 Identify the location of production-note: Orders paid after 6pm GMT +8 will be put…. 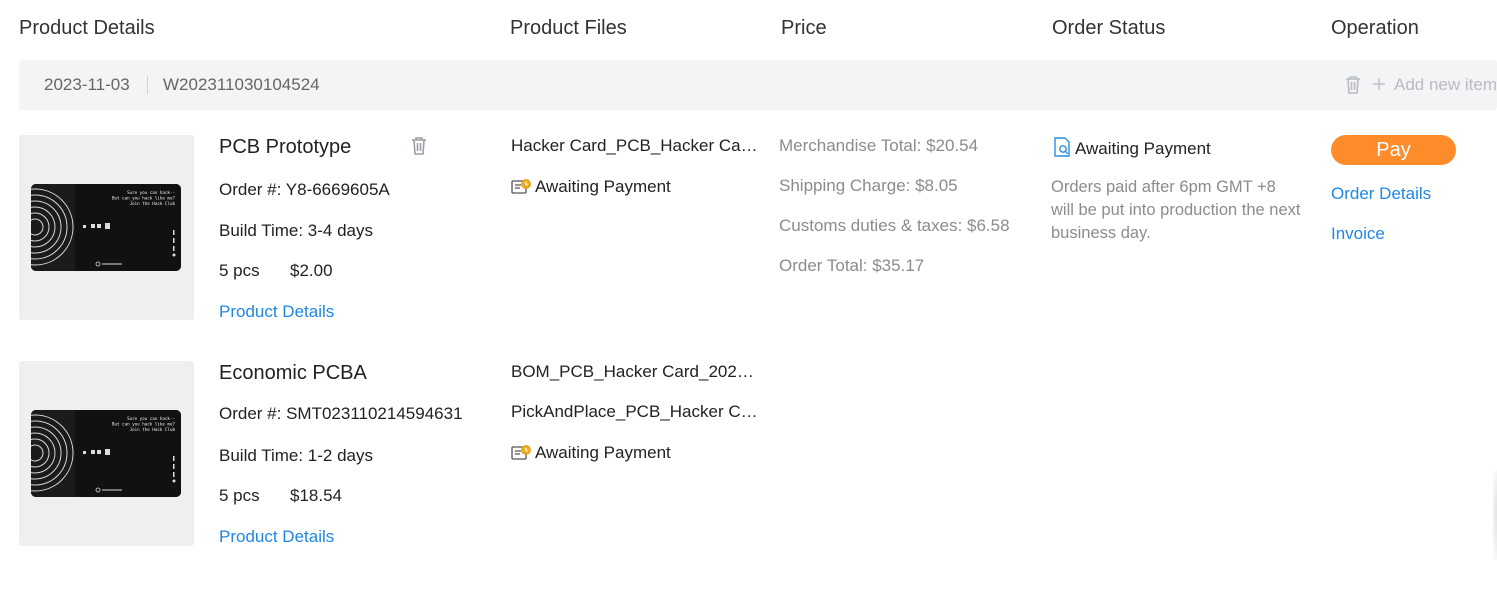
(1176, 210).